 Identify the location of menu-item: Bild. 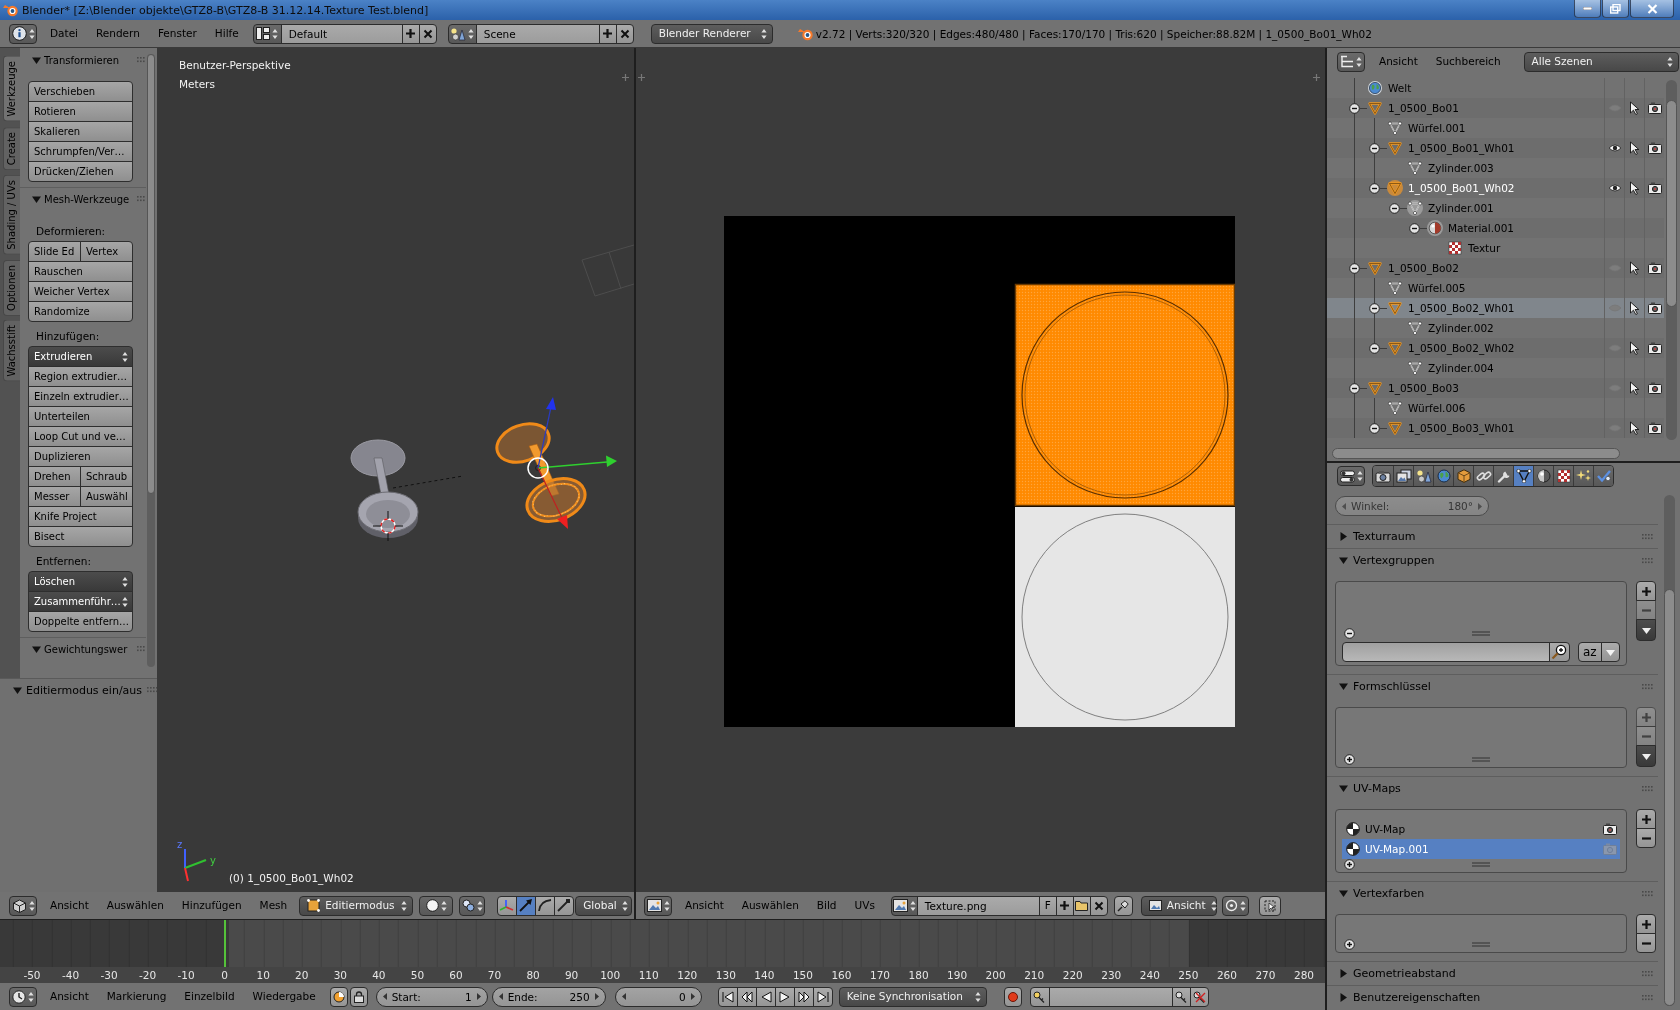
(826, 905).